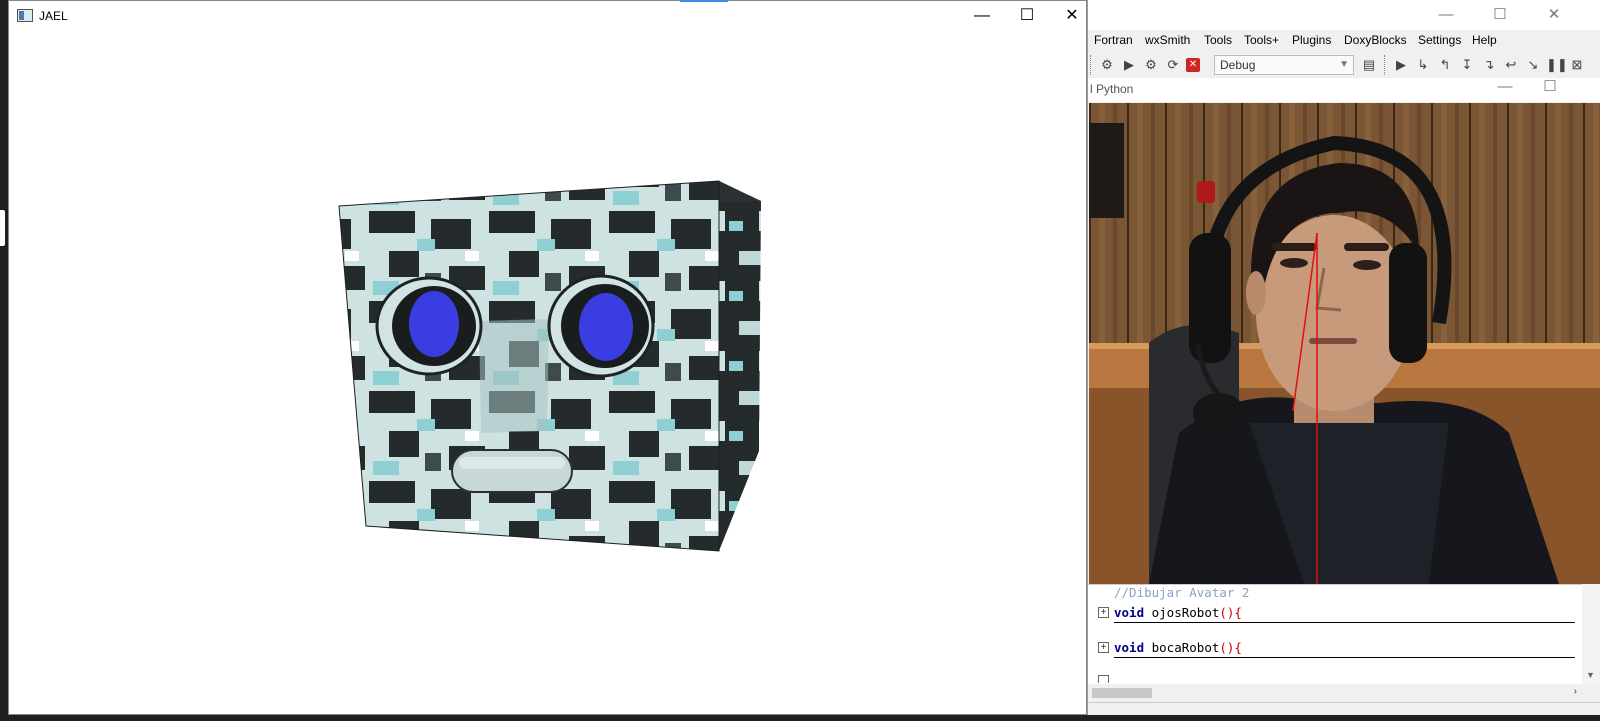  What do you see at coordinates (704, 1) in the screenshot?
I see `taskbar-accent` at bounding box center [704, 1].